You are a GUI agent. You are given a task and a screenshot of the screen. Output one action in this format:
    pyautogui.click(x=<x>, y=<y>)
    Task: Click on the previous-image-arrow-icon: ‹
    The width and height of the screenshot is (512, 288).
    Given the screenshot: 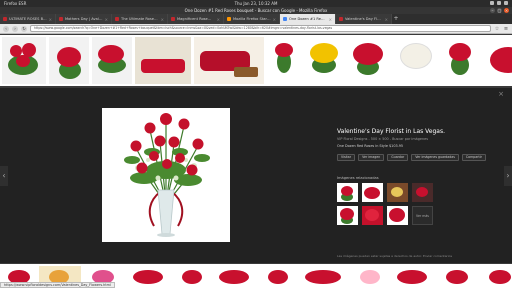 What is the action you would take?
    pyautogui.click(x=4, y=176)
    